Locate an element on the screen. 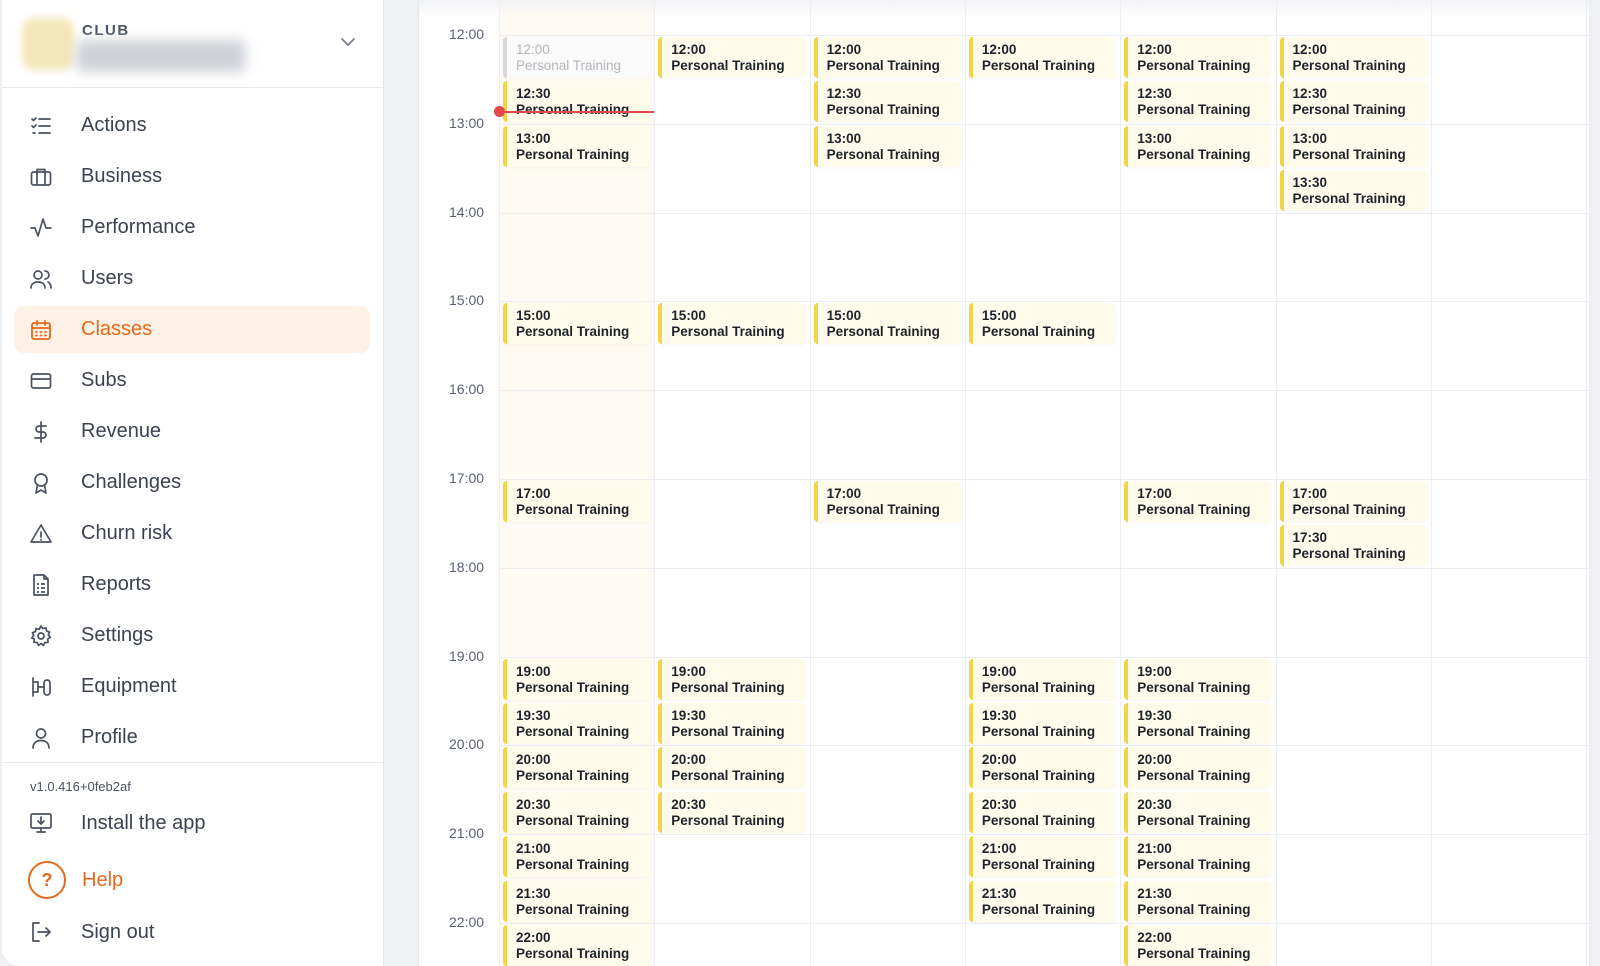 The height and width of the screenshot is (966, 1600). class-event: 17:30 Personal Training is located at coordinates (1353, 546).